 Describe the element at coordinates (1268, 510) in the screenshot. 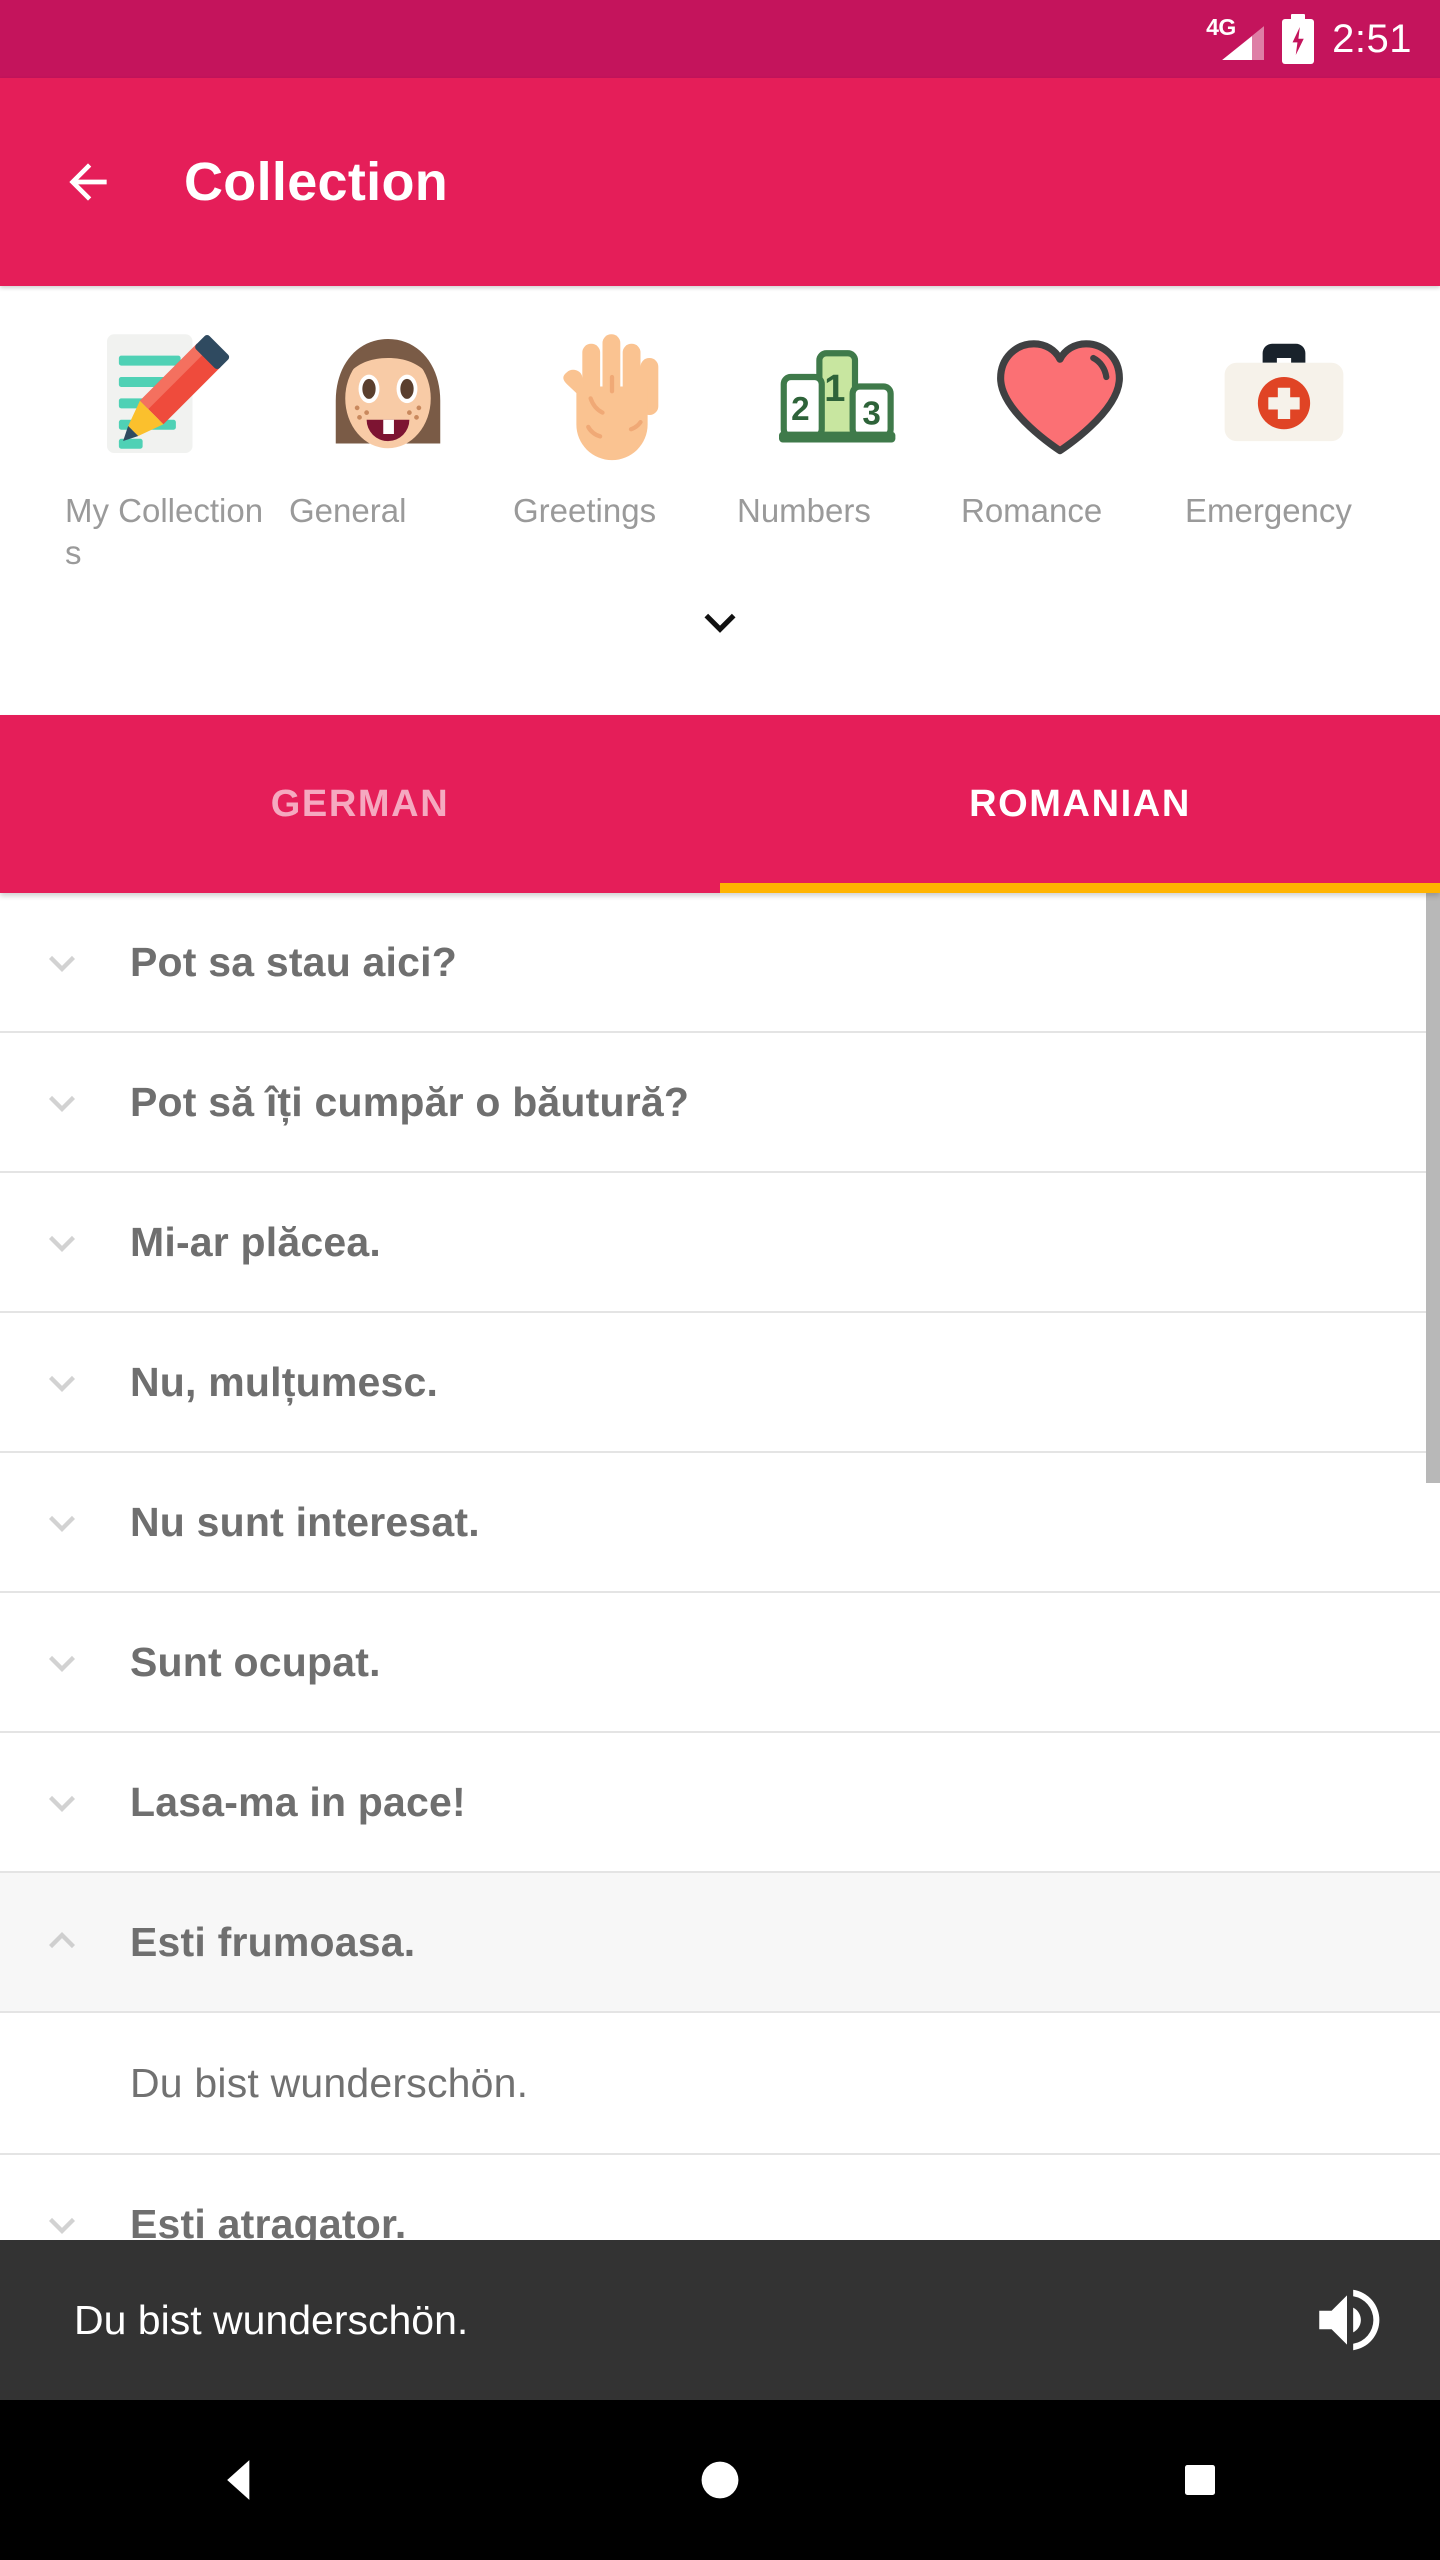

I see `category-label: Emergency` at that location.